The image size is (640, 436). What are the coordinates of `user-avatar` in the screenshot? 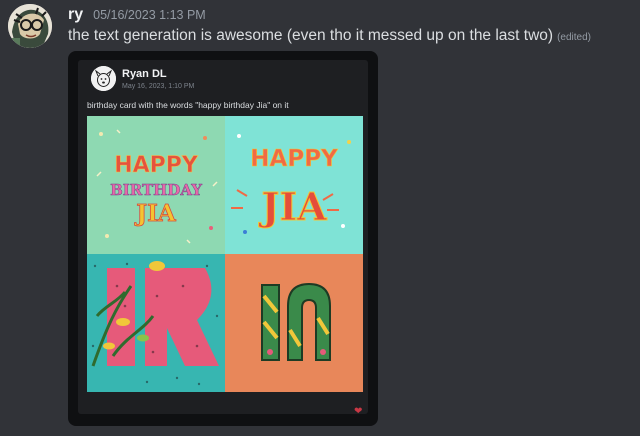 It's located at (30, 26).